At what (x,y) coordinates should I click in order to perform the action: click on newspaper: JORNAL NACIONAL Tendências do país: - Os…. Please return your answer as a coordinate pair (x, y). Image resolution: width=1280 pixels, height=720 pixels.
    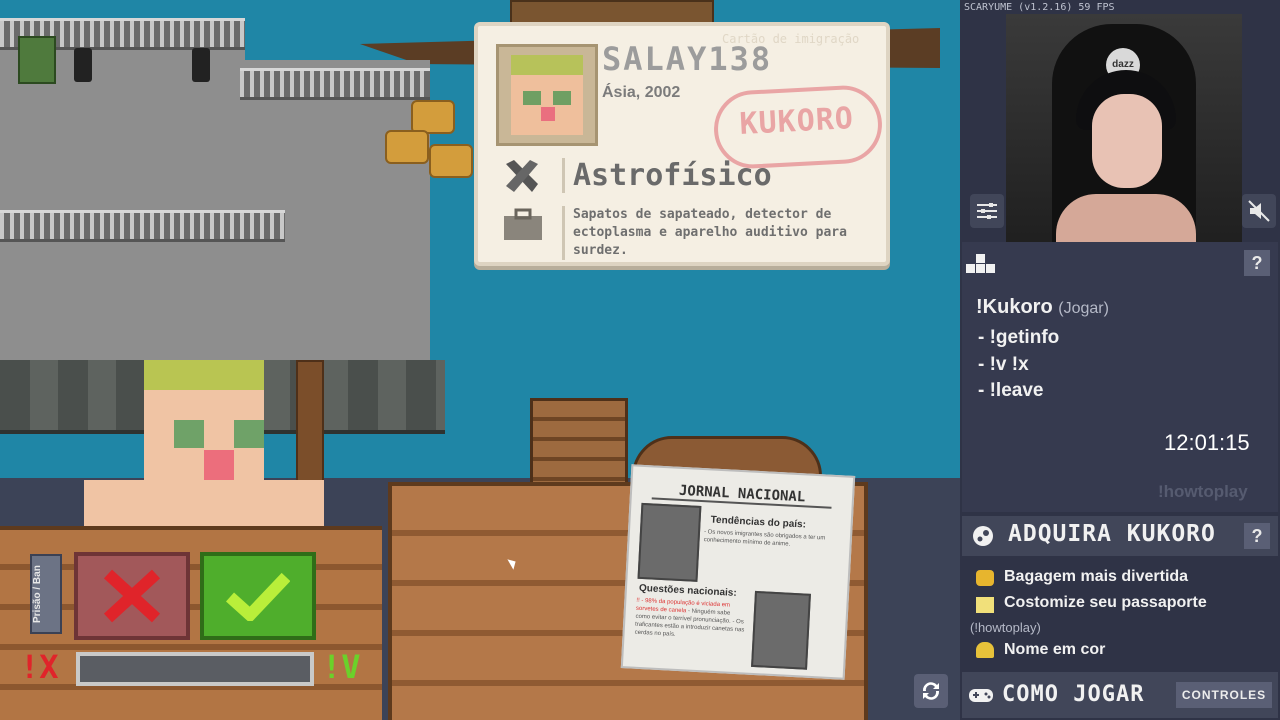
    Looking at the image, I should click on (738, 572).